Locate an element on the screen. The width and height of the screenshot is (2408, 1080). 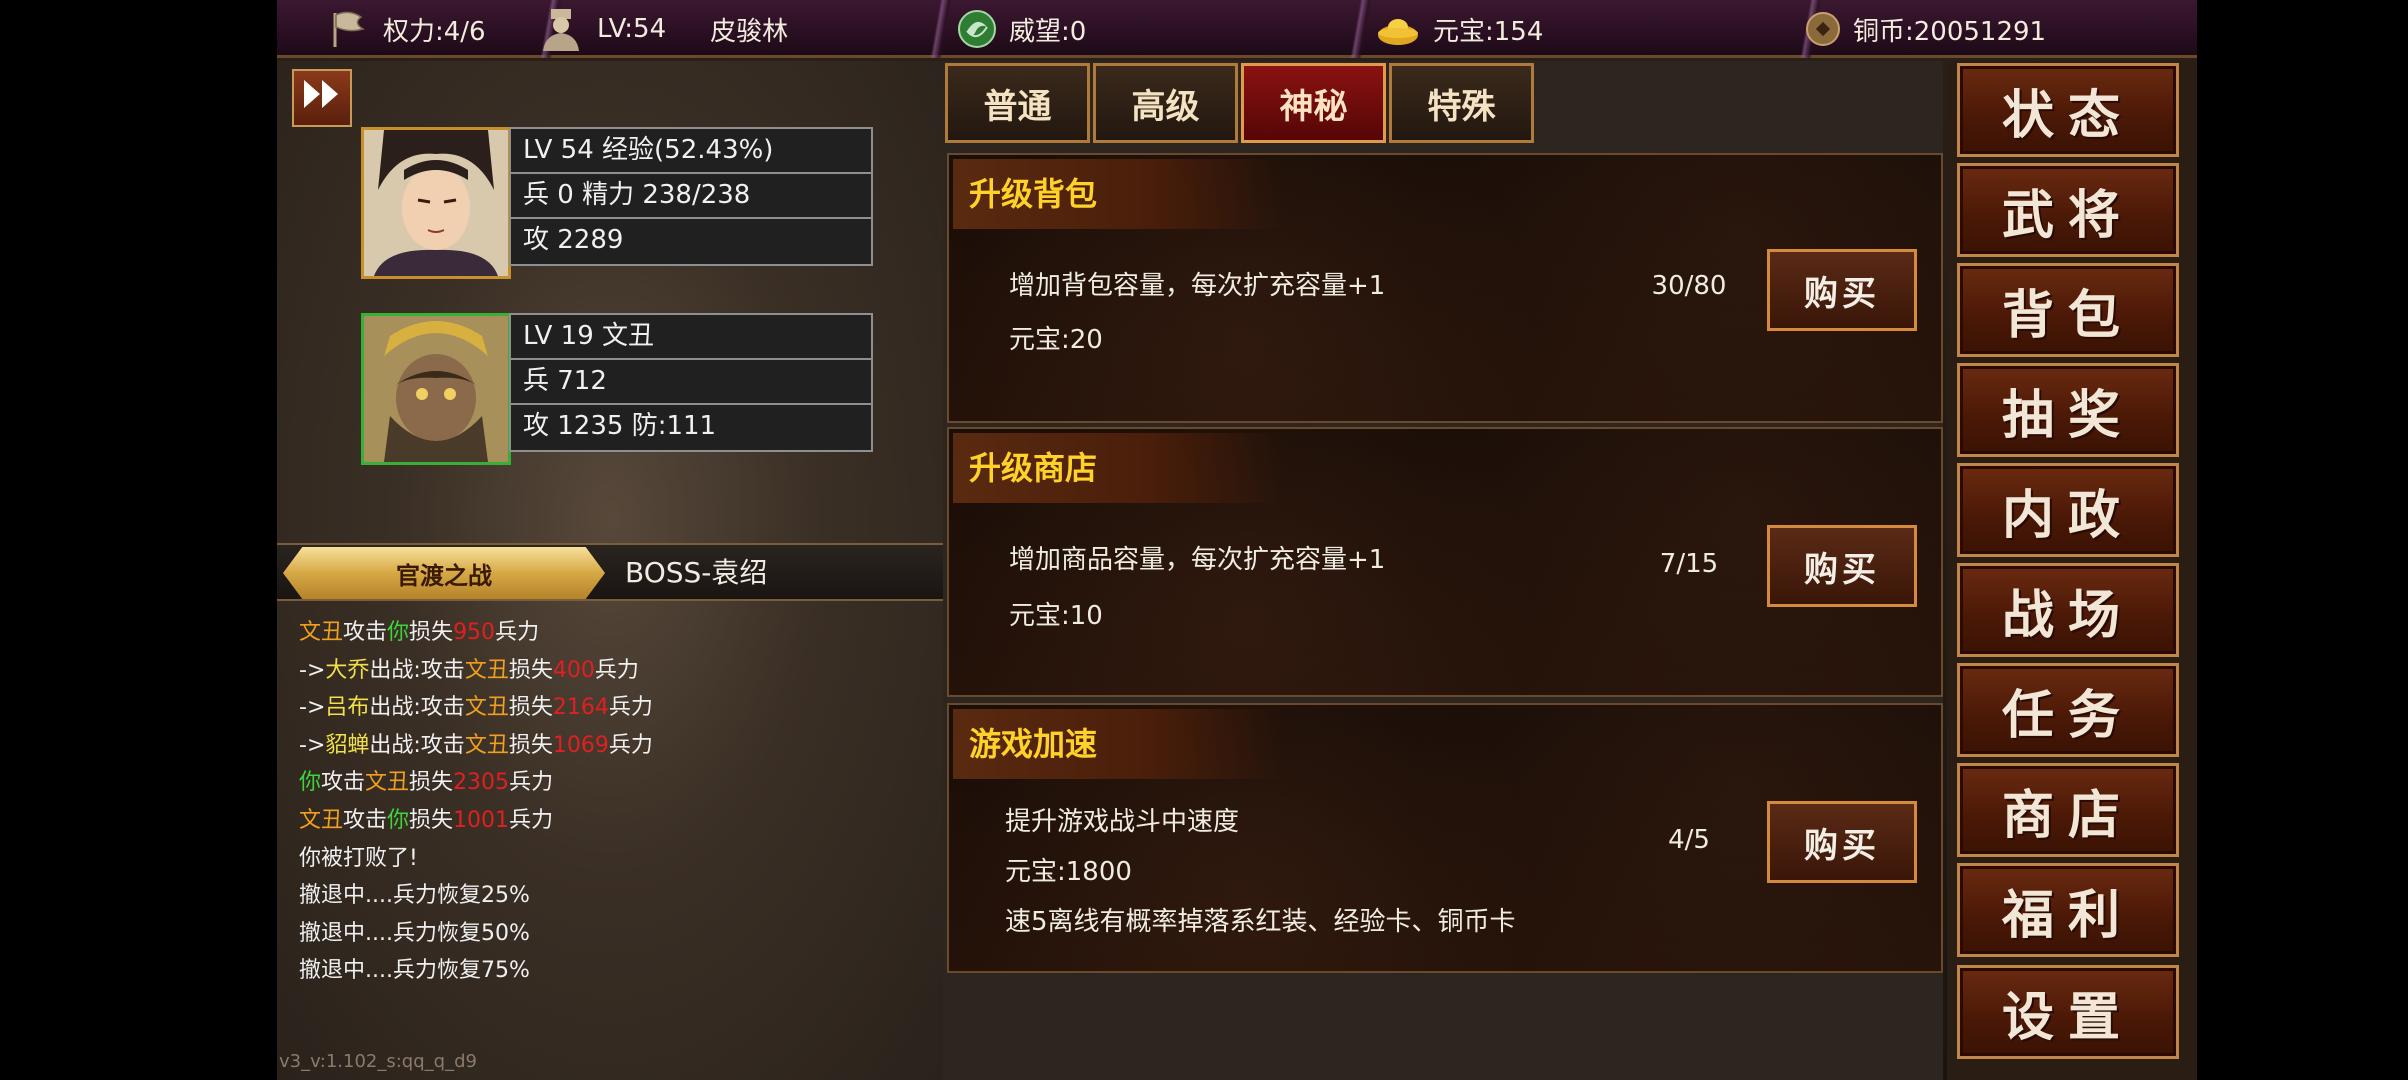
yuanbao-value: 元宝:154 is located at coordinates (1488, 31).